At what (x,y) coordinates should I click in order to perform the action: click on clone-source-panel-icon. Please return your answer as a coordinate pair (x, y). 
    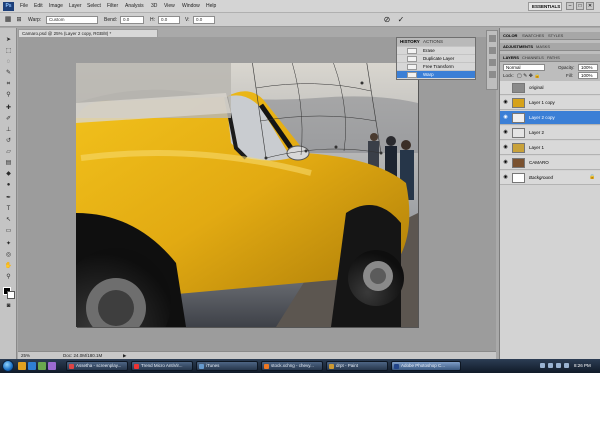
    Looking at the image, I should click on (492, 74).